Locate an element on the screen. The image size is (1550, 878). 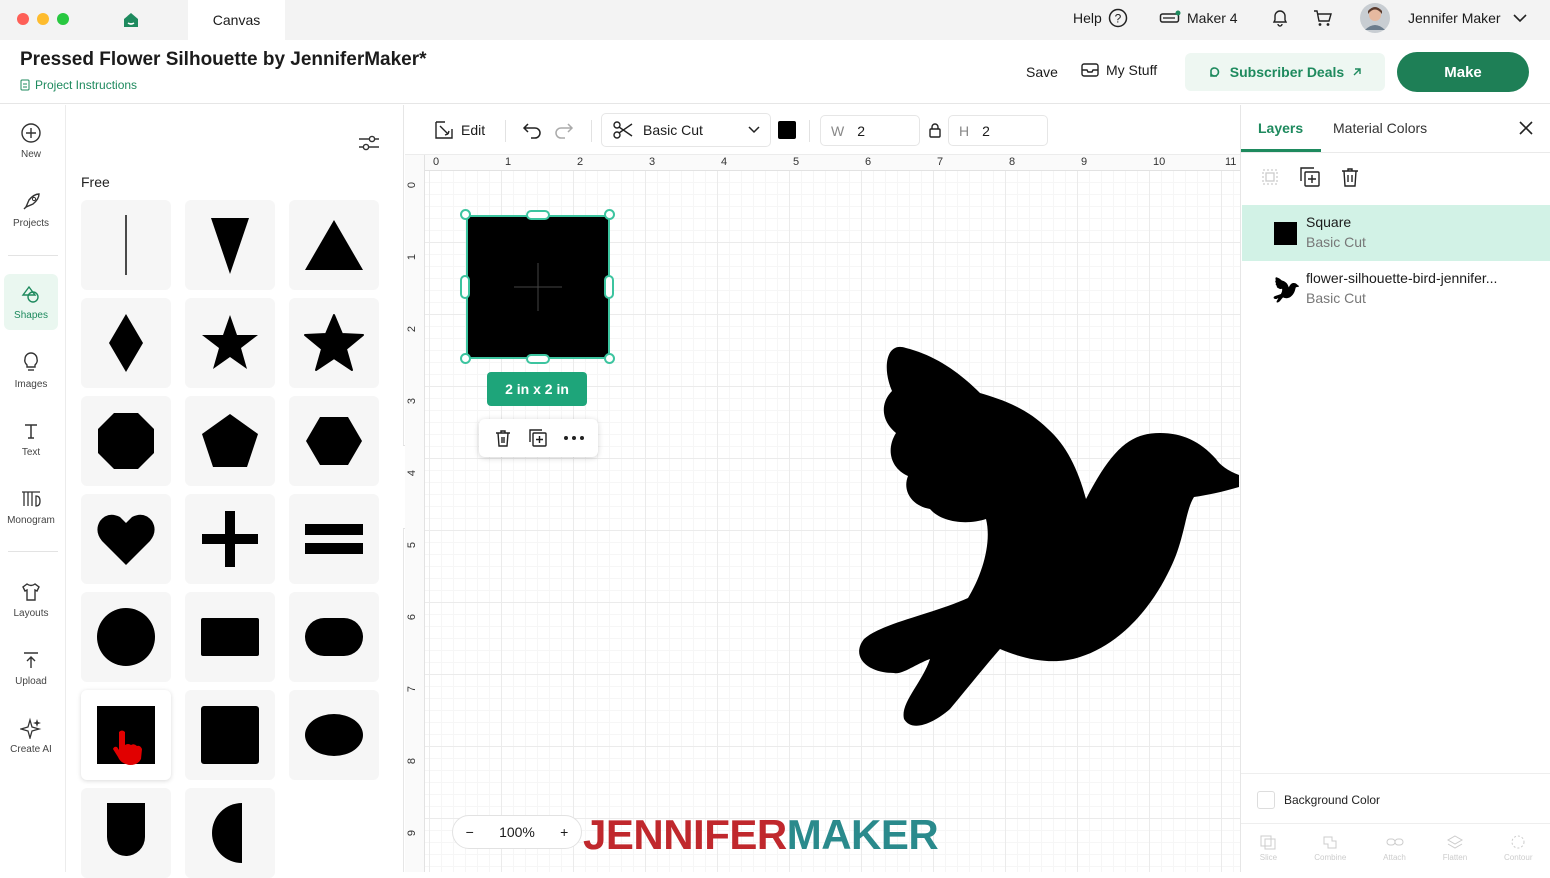
object-actions-menu is located at coordinates (538, 438).